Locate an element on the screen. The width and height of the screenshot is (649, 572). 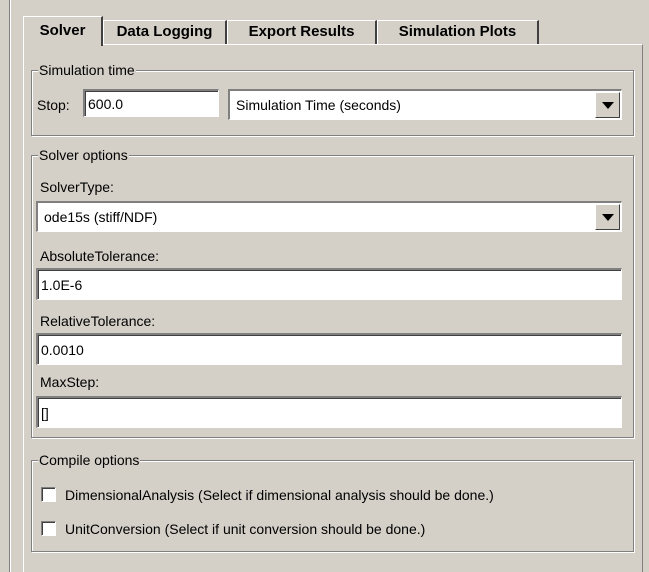
relative-tolerance-input is located at coordinates (329, 349).